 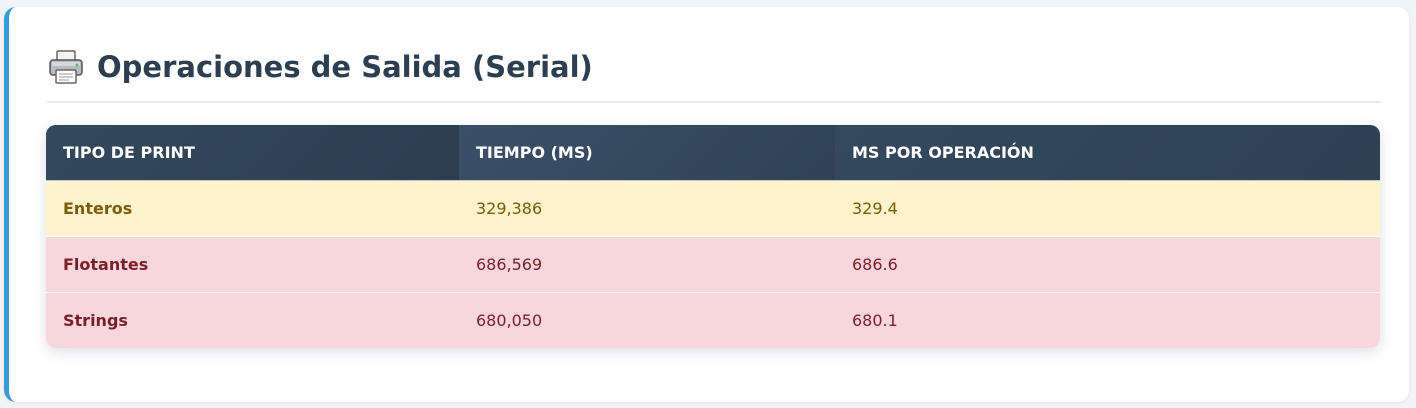 I want to click on table-row: Strings 680,050 680.1, so click(x=713, y=320).